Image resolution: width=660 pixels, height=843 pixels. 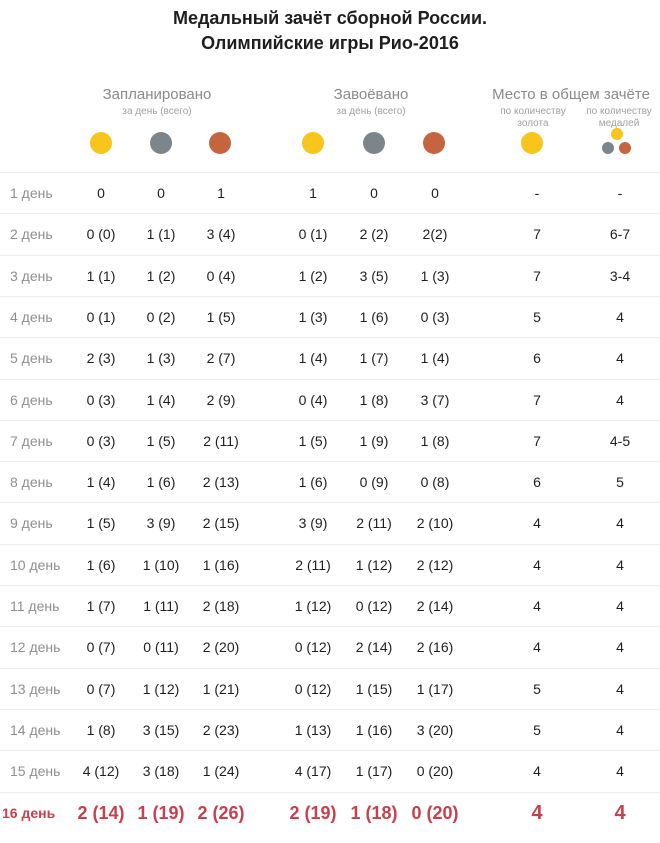 I want to click on won-gold-cell: 1 (3), so click(x=313, y=316).